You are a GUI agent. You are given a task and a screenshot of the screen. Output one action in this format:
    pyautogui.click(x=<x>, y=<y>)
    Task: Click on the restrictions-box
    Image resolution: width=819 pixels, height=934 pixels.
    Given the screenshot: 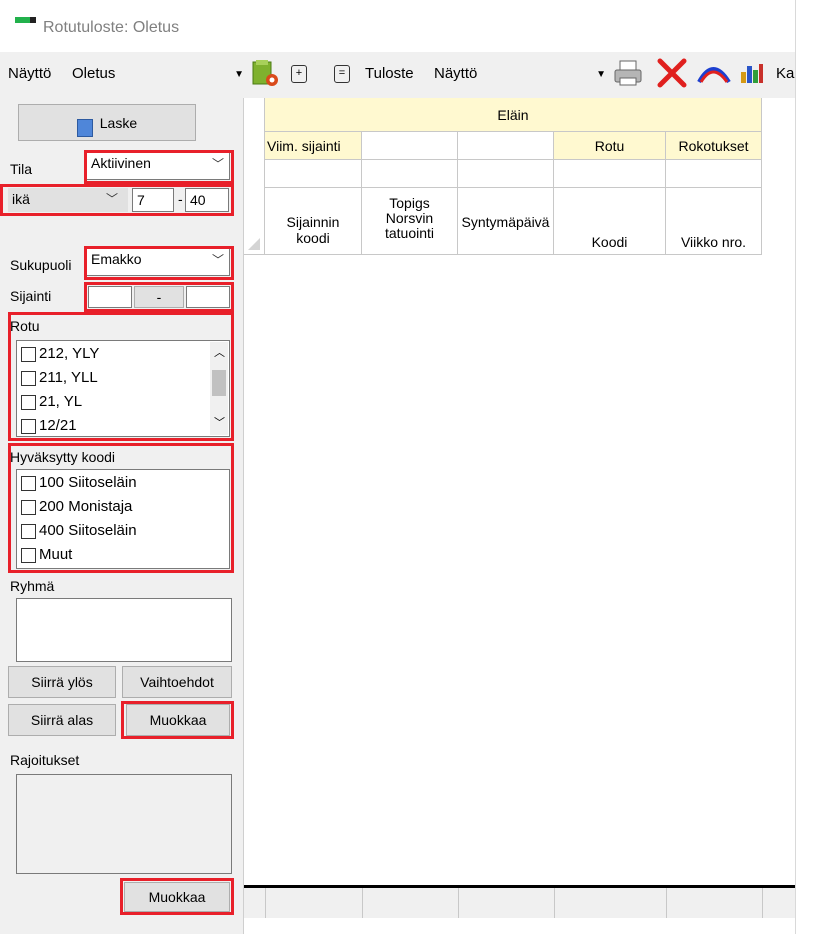 What is the action you would take?
    pyautogui.click(x=124, y=824)
    